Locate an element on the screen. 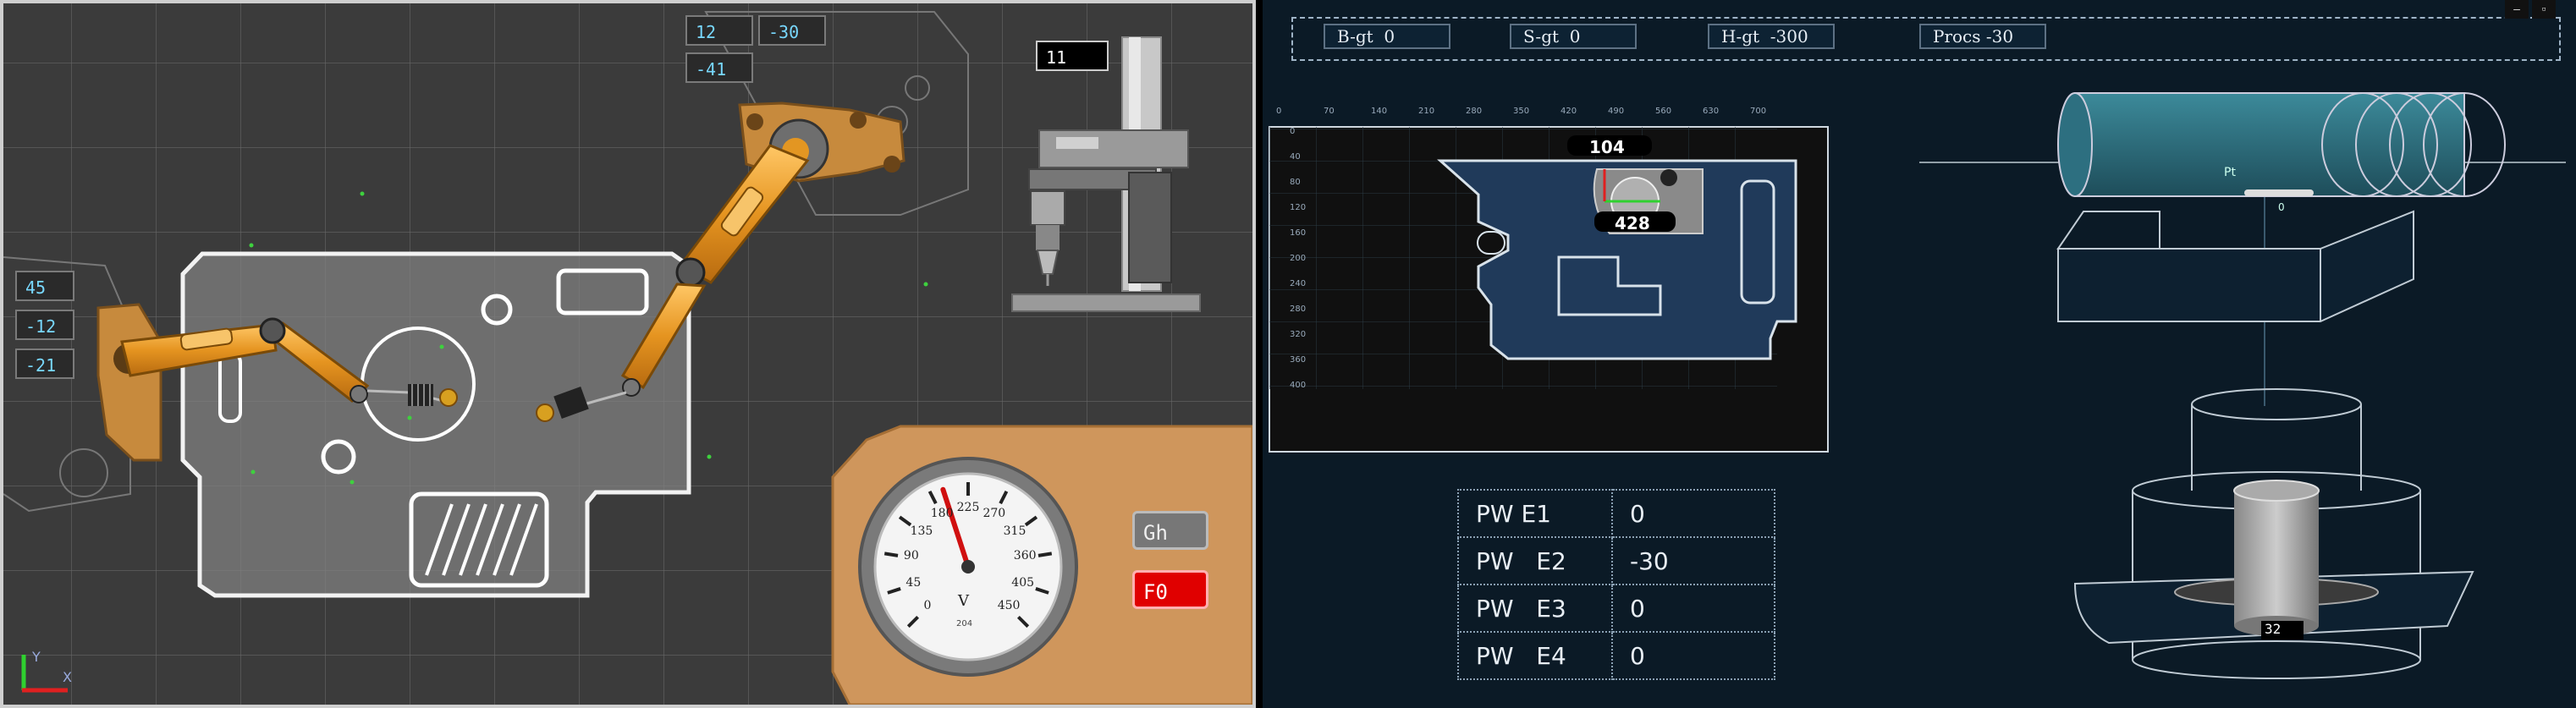  map-y-tick-label: 80 is located at coordinates (1295, 182).